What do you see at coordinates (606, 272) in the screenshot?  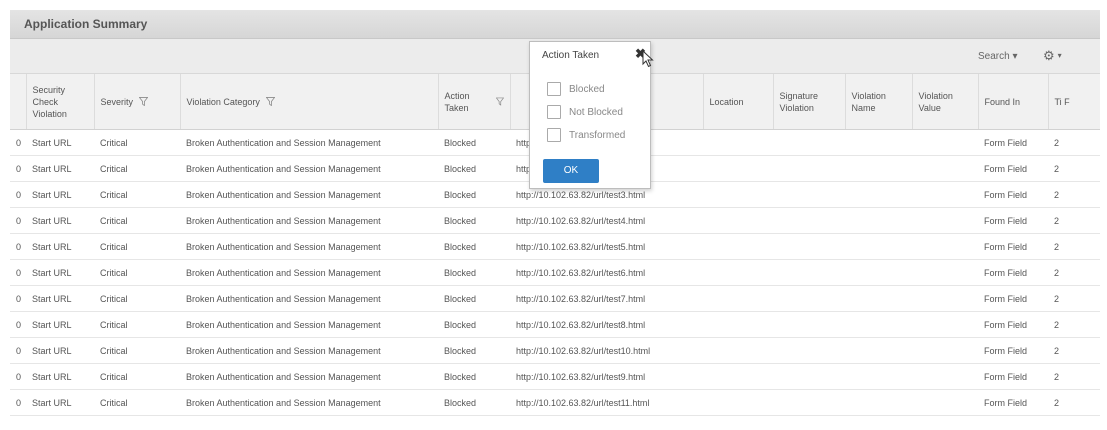 I see `url-cell: http://10.102.63.82/url/test6.html` at bounding box center [606, 272].